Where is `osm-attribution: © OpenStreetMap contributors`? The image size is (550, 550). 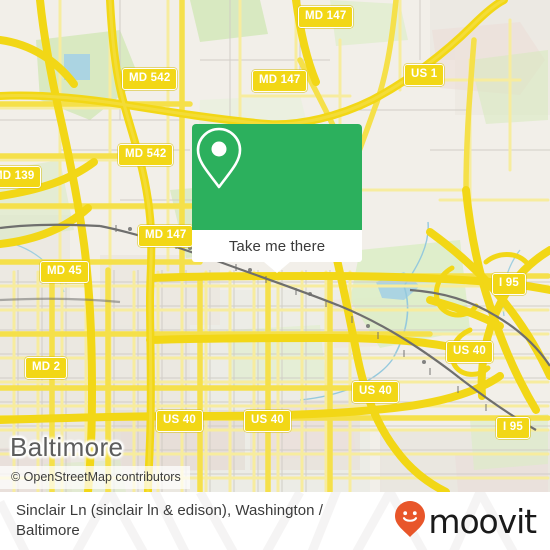
osm-attribution: © OpenStreetMap contributors is located at coordinates (95, 477).